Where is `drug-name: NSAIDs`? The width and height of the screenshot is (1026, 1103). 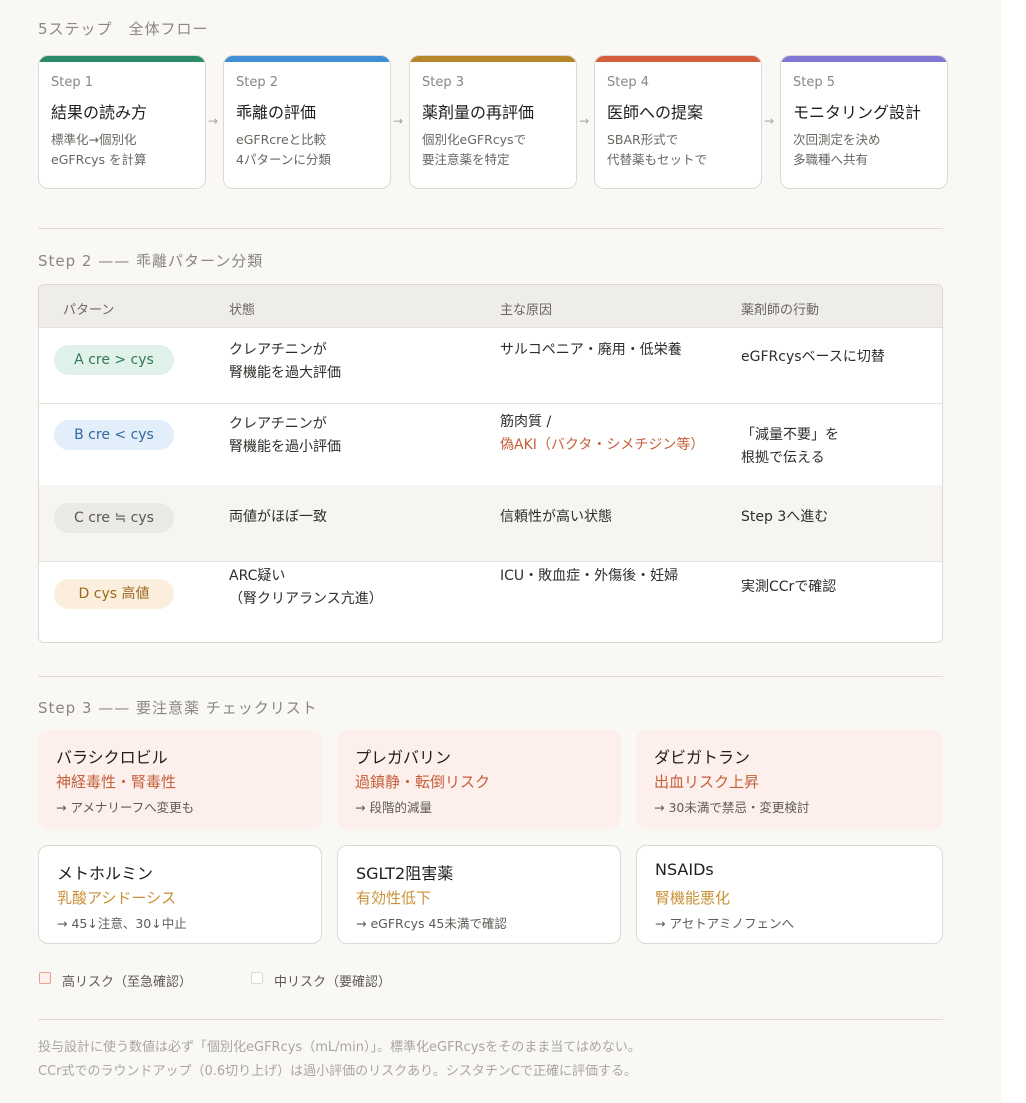 drug-name: NSAIDs is located at coordinates (684, 869).